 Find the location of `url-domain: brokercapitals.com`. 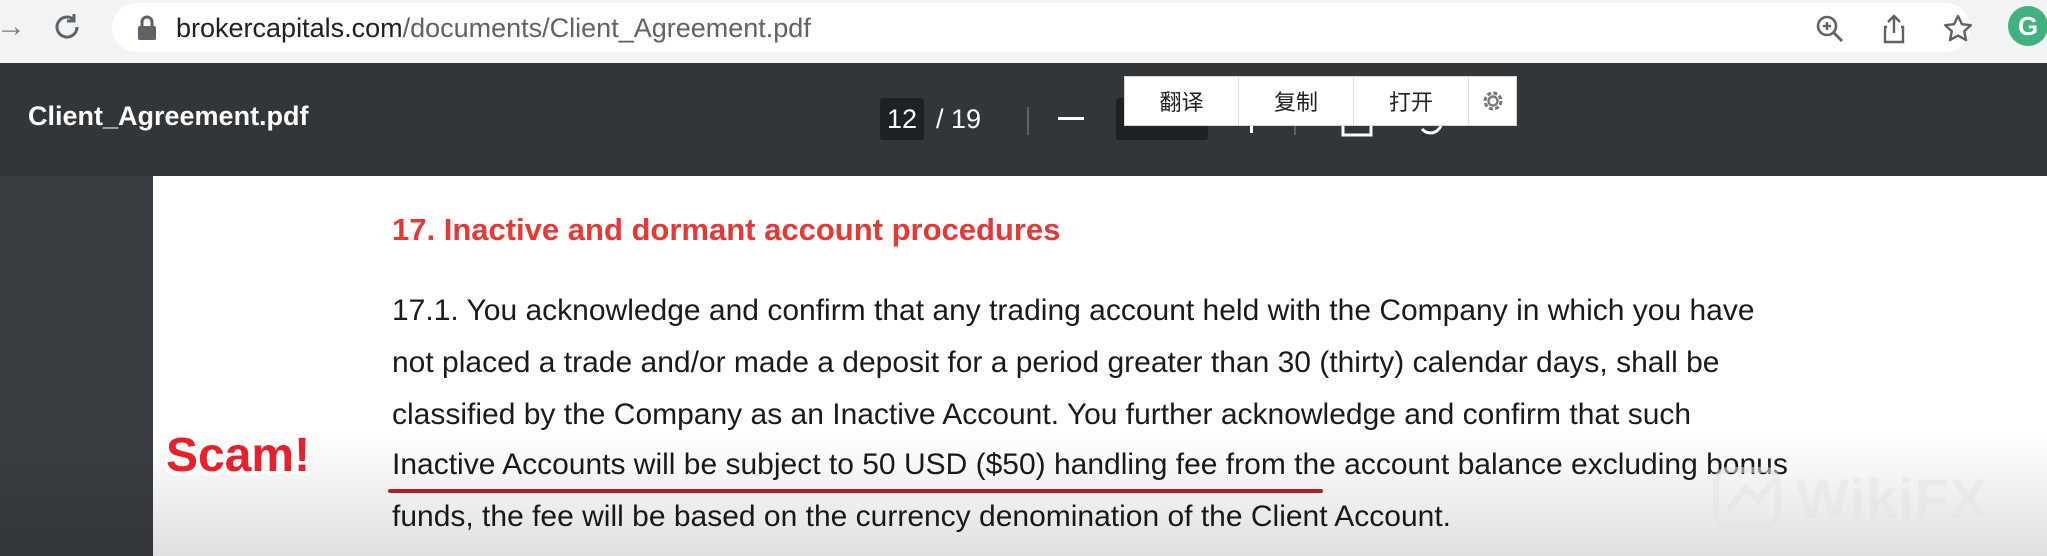

url-domain: brokercapitals.com is located at coordinates (289, 28).